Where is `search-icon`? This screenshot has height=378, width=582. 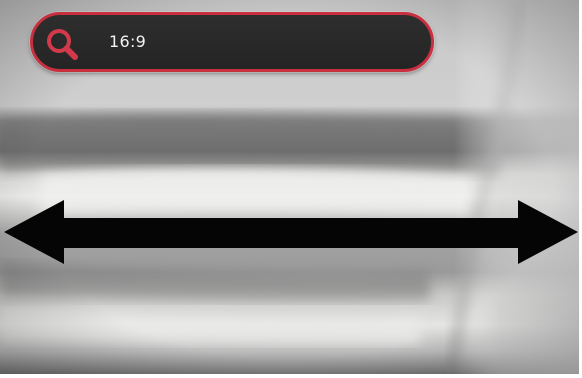
search-icon is located at coordinates (62, 44).